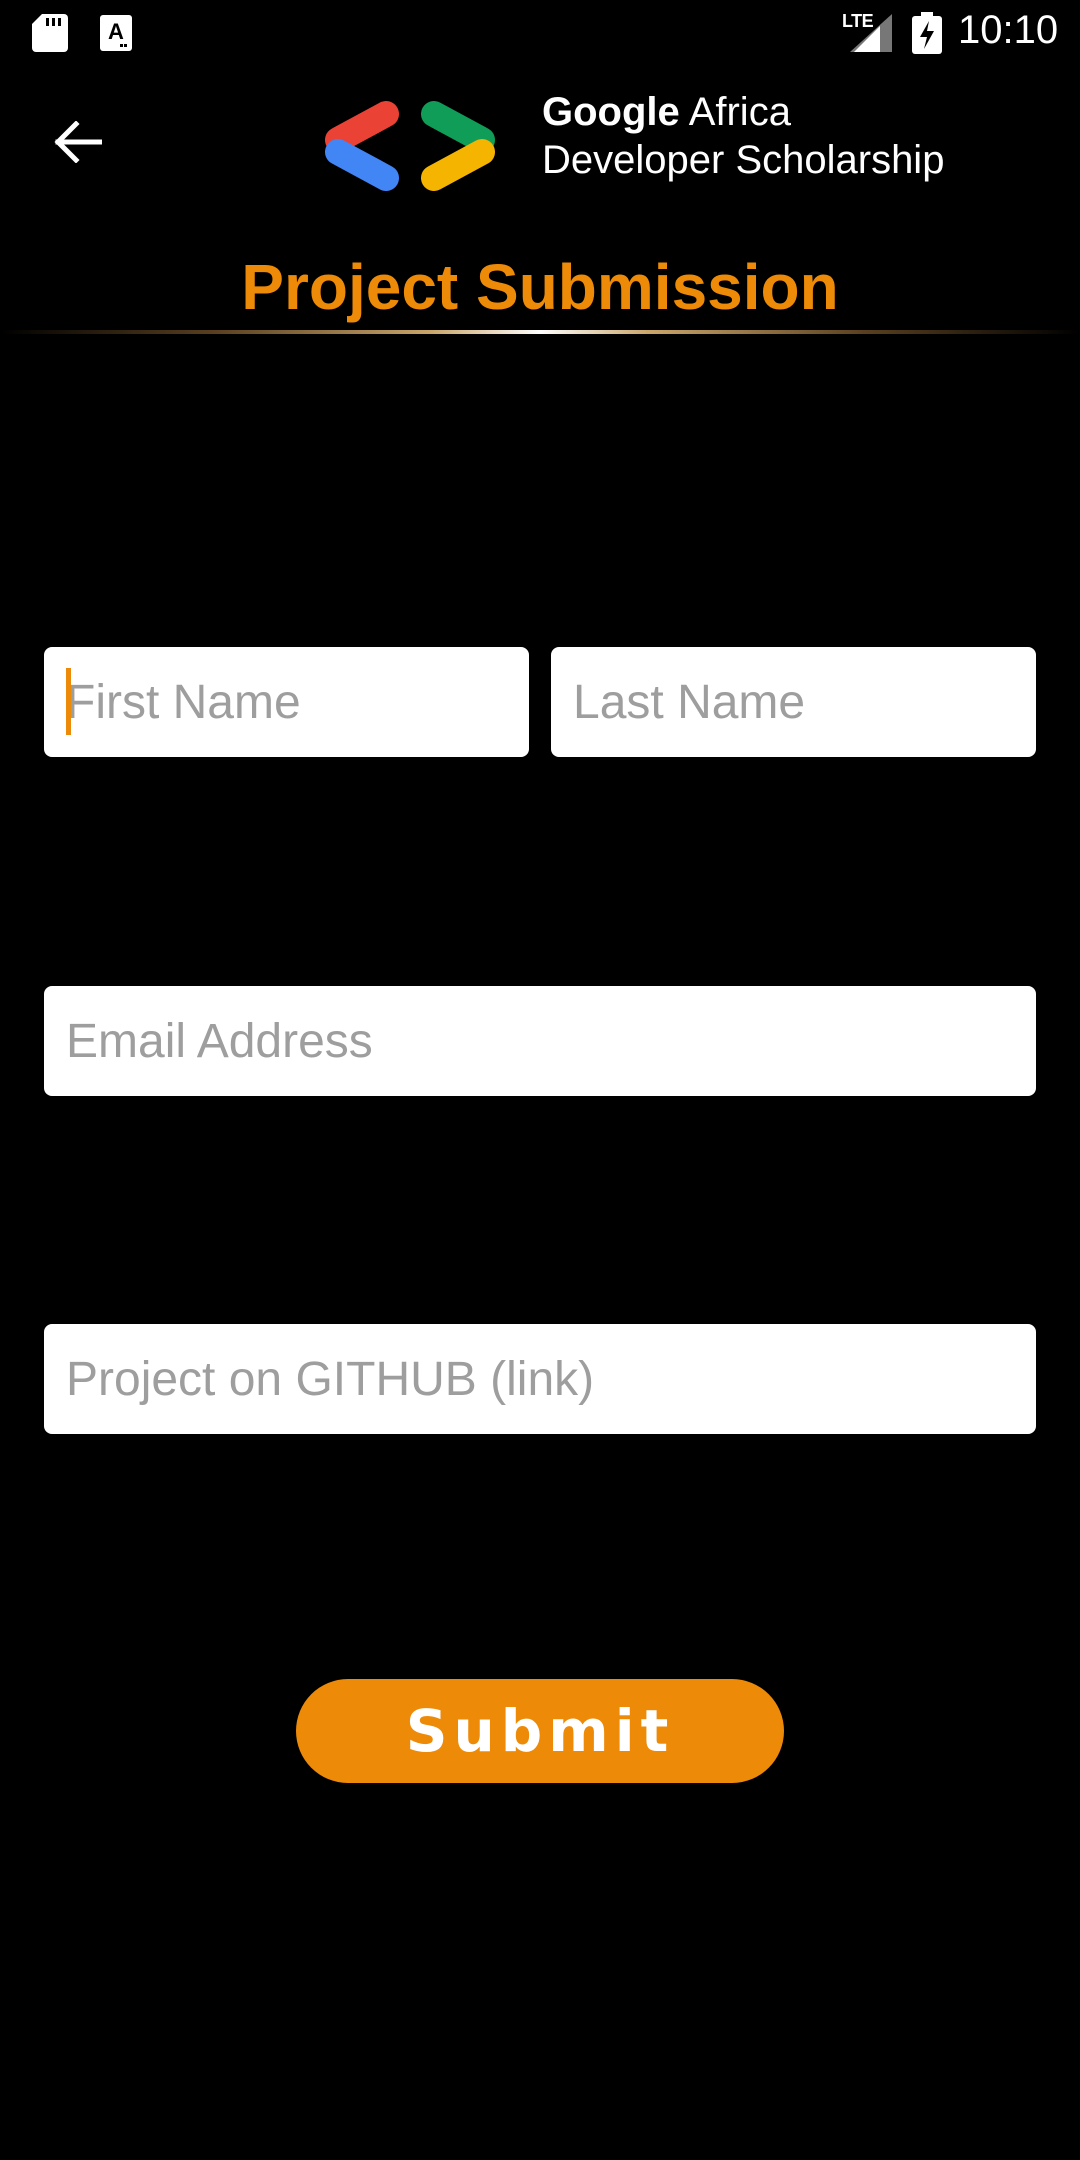 This screenshot has width=1080, height=2160. I want to click on last-name-field, so click(793, 702).